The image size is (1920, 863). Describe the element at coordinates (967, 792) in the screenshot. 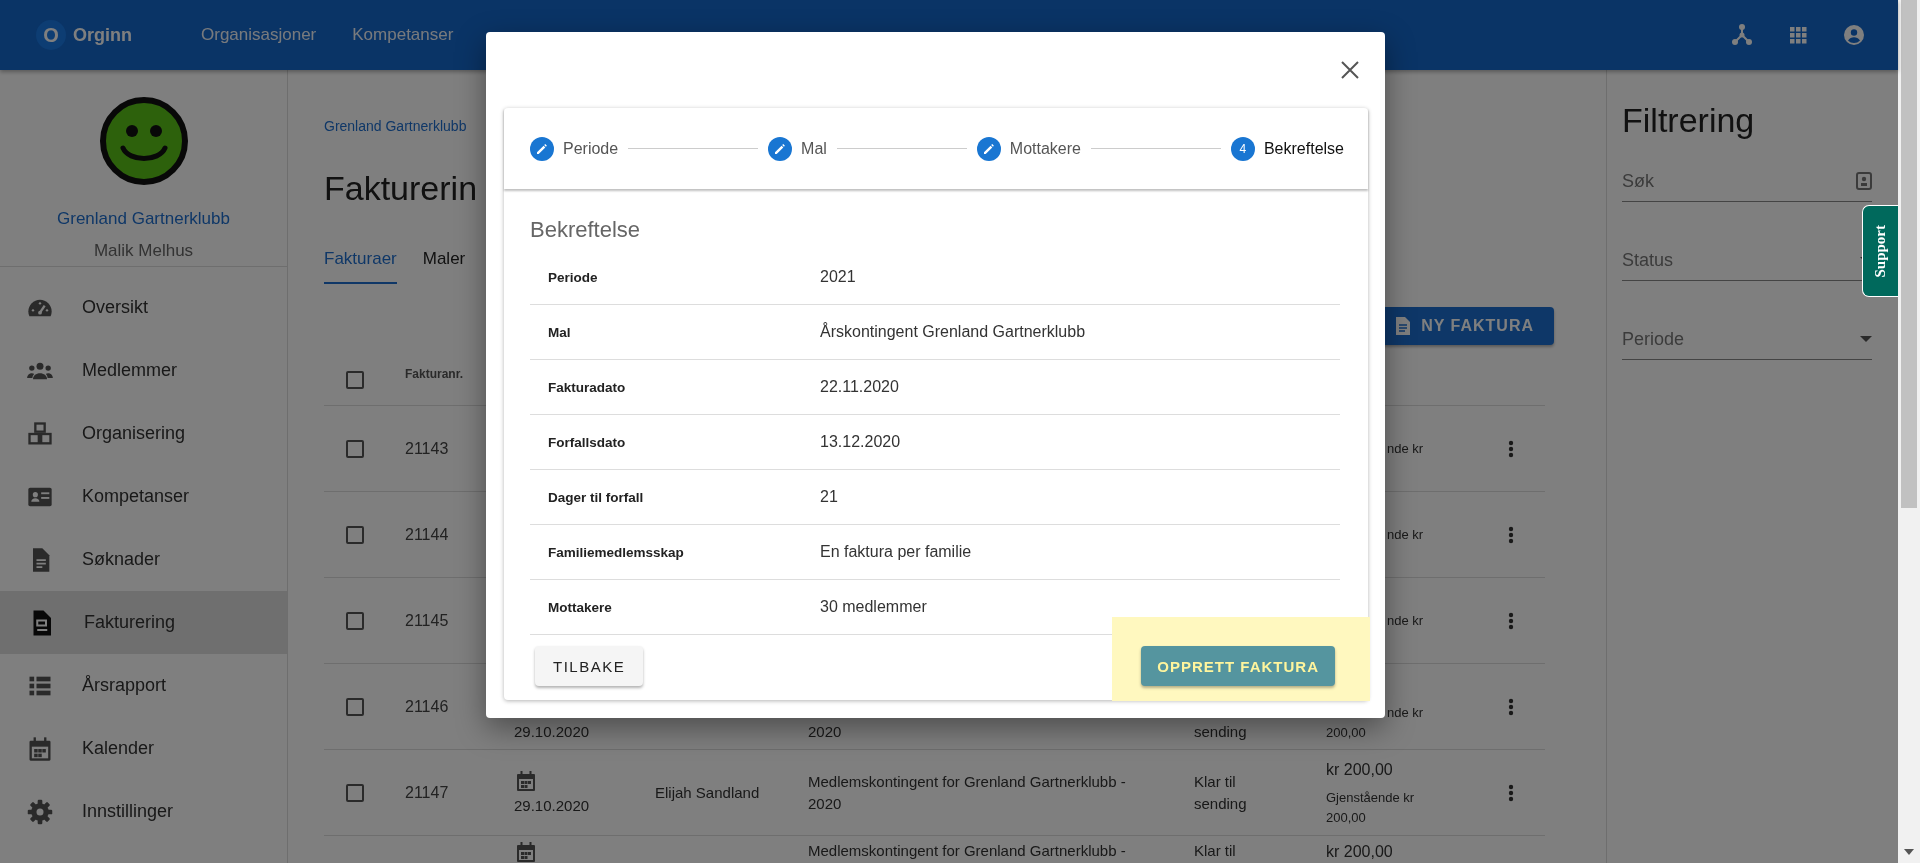

I see `invoice-description: Medlemskontingent for Grenland Gartnerklubb - 2020` at that location.